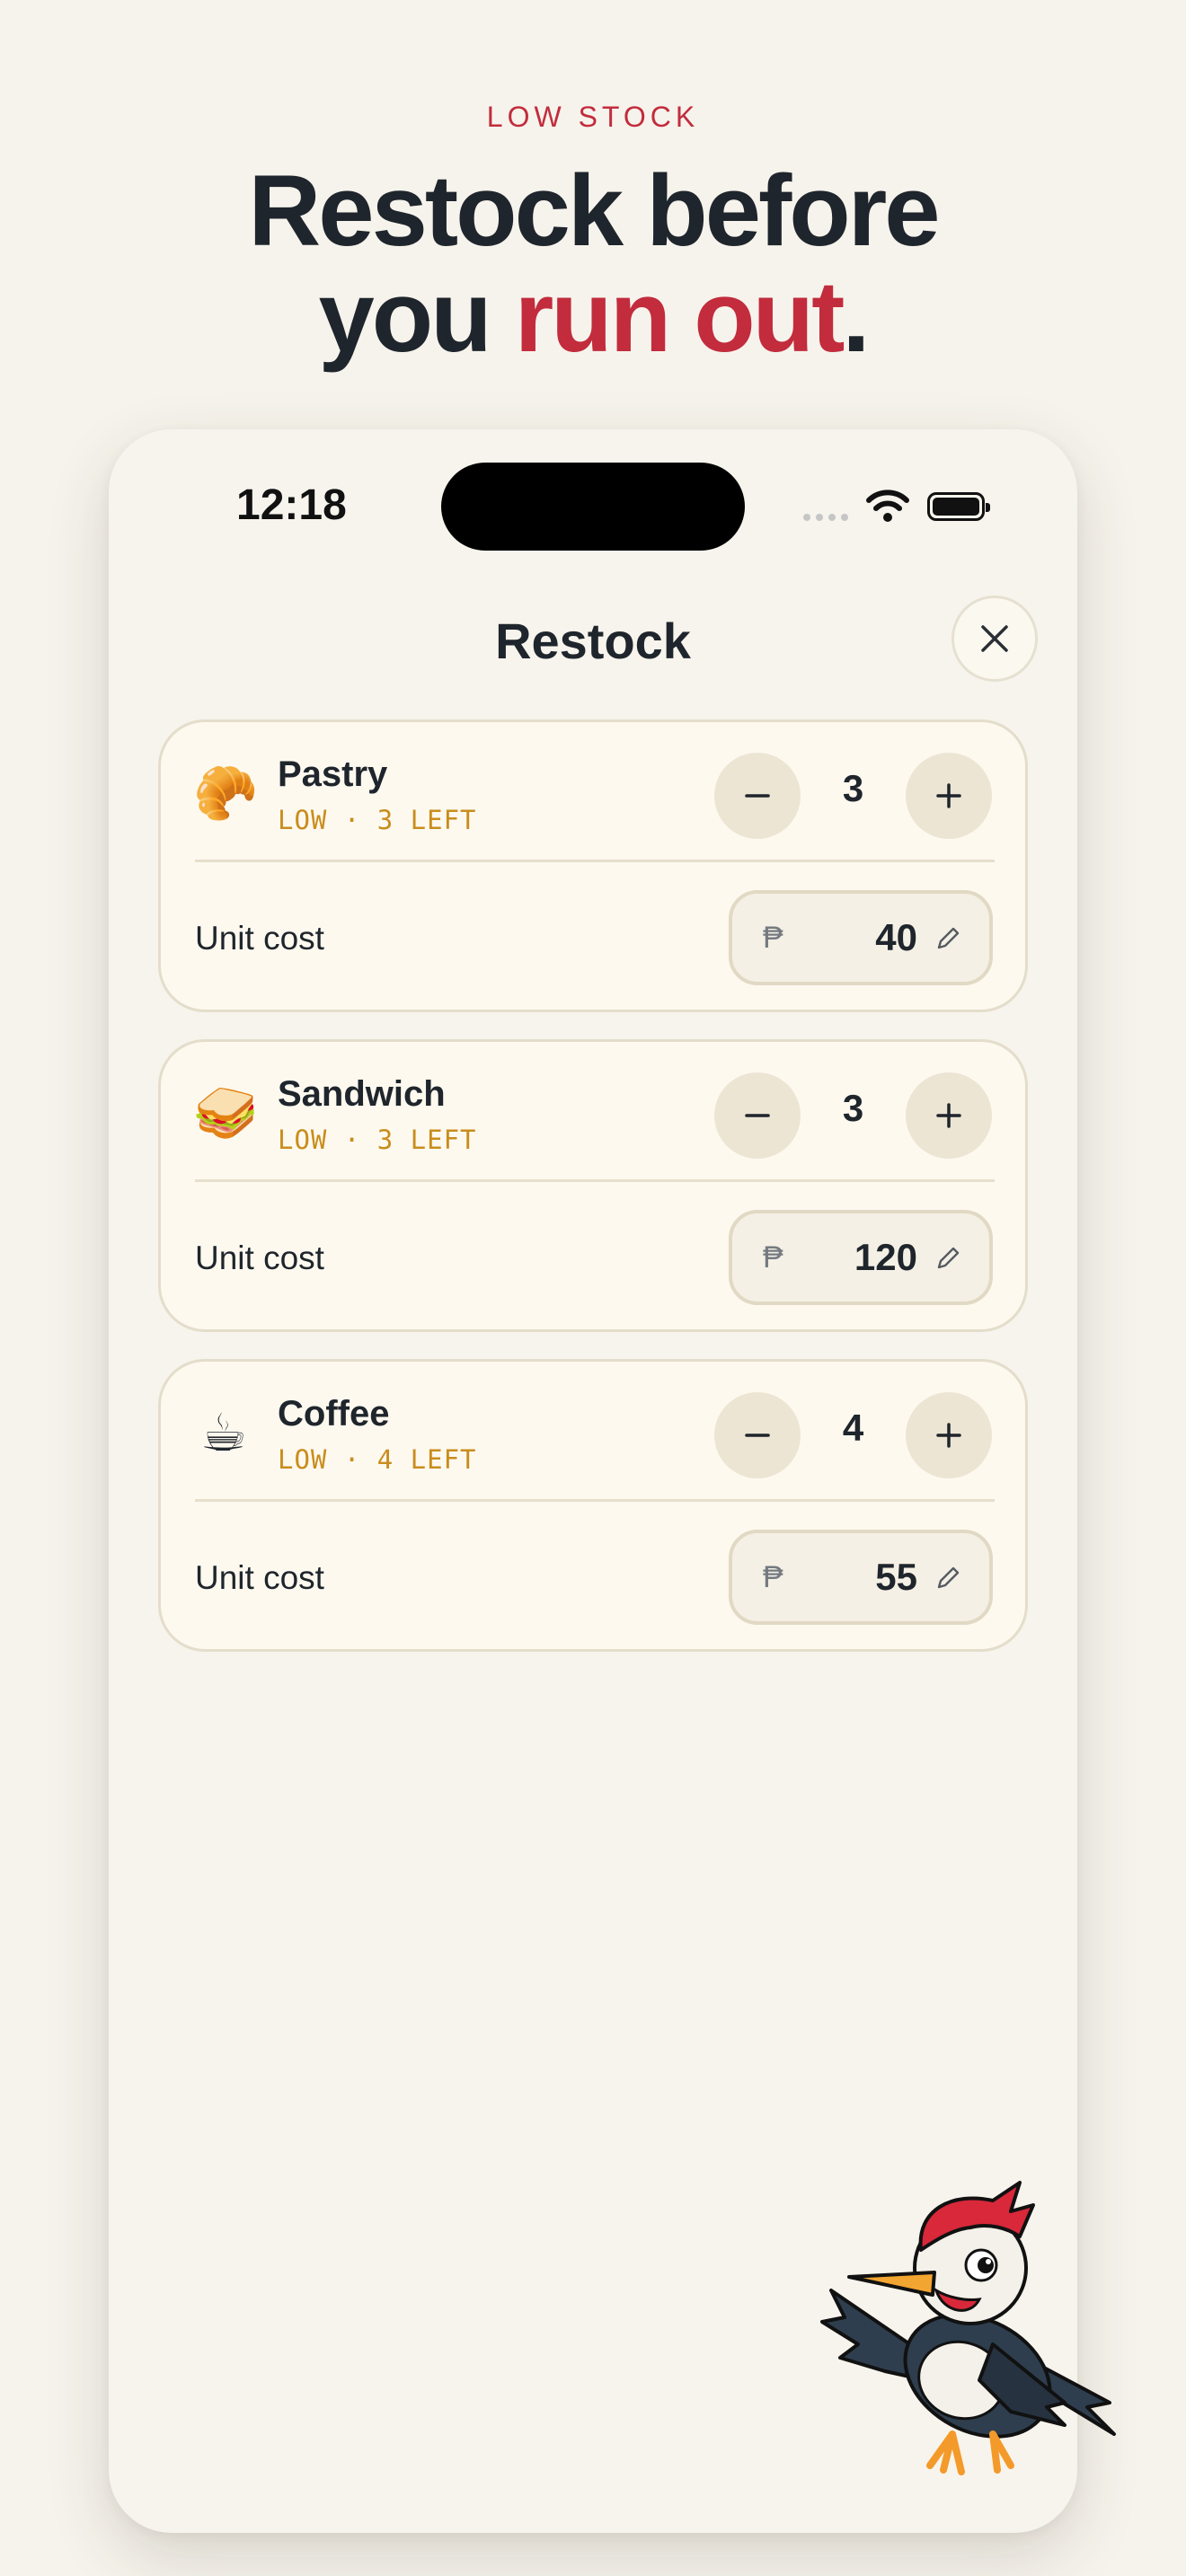 This screenshot has width=1186, height=2576. I want to click on cellular-signal-icon, so click(825, 517).